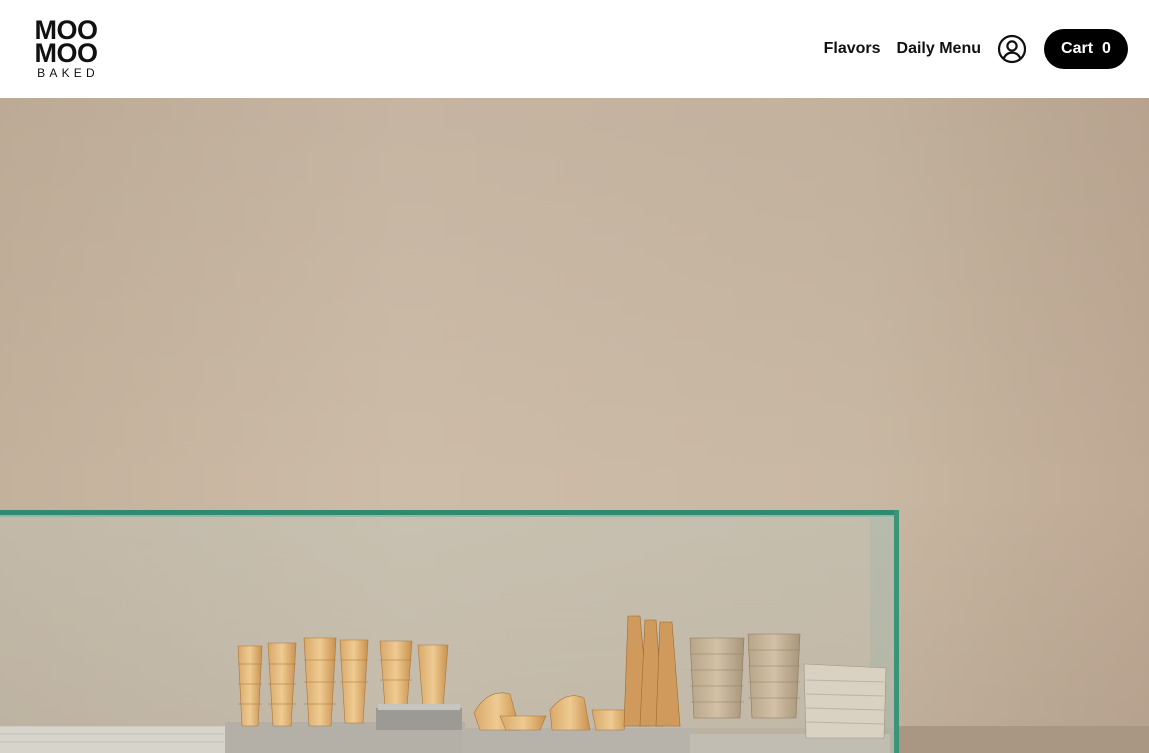 The image size is (1149, 753). I want to click on site-header: MOO MOO BAKED Flavors Daily Menu Cart 0, so click(574, 49).